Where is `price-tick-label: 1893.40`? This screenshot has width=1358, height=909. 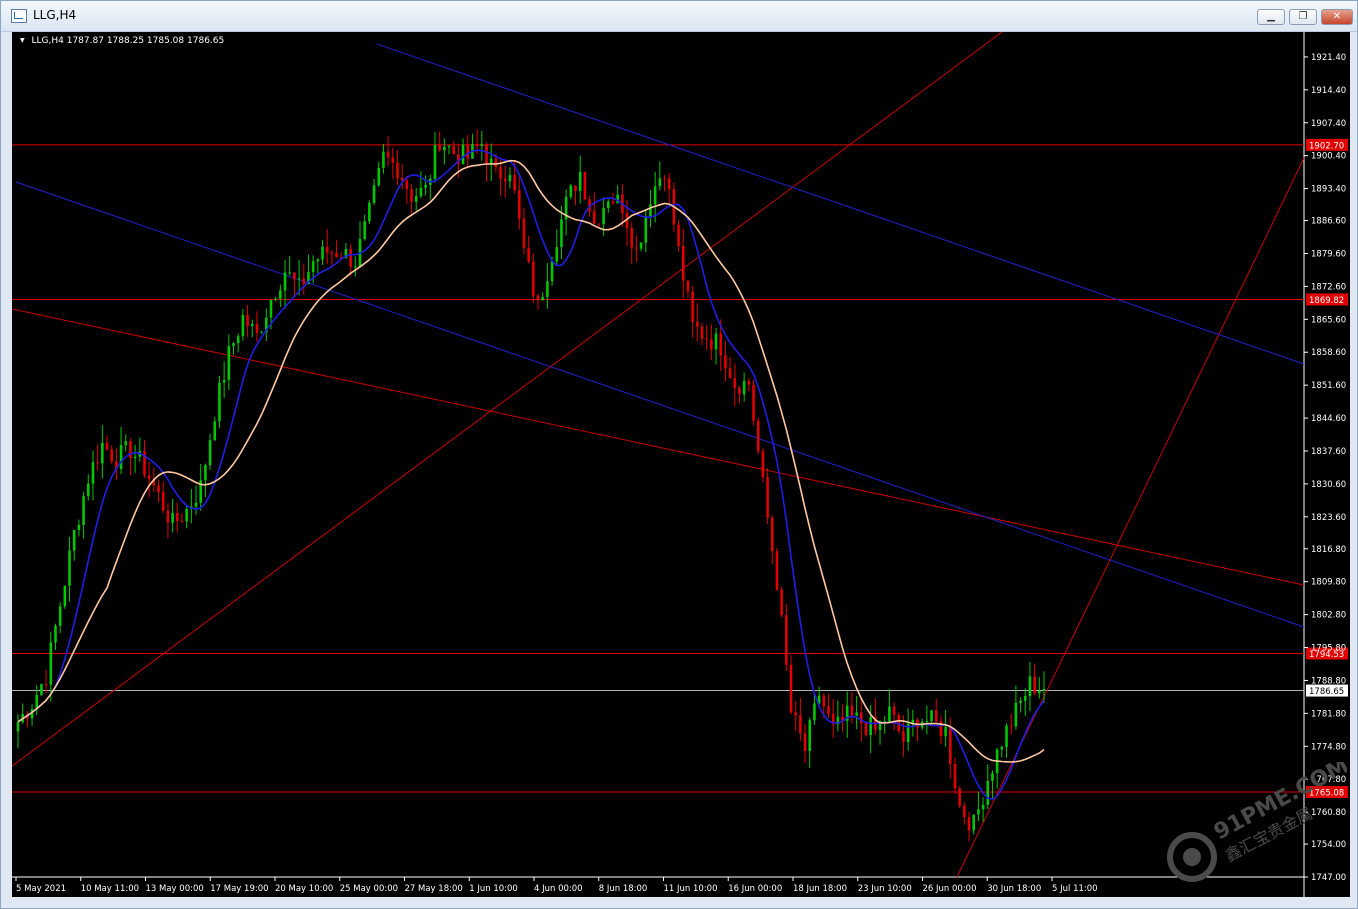 price-tick-label: 1893.40 is located at coordinates (1328, 190).